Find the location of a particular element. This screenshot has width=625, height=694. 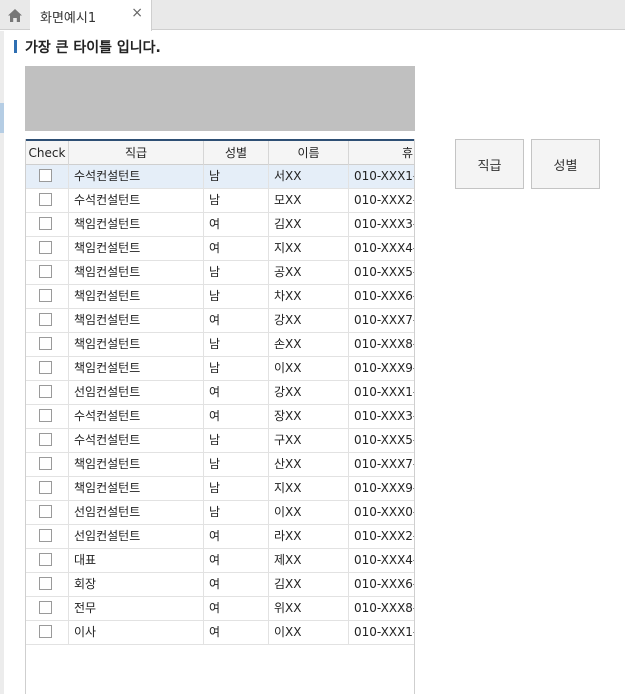

phone-cell: 010-XXX0- is located at coordinates (384, 512).